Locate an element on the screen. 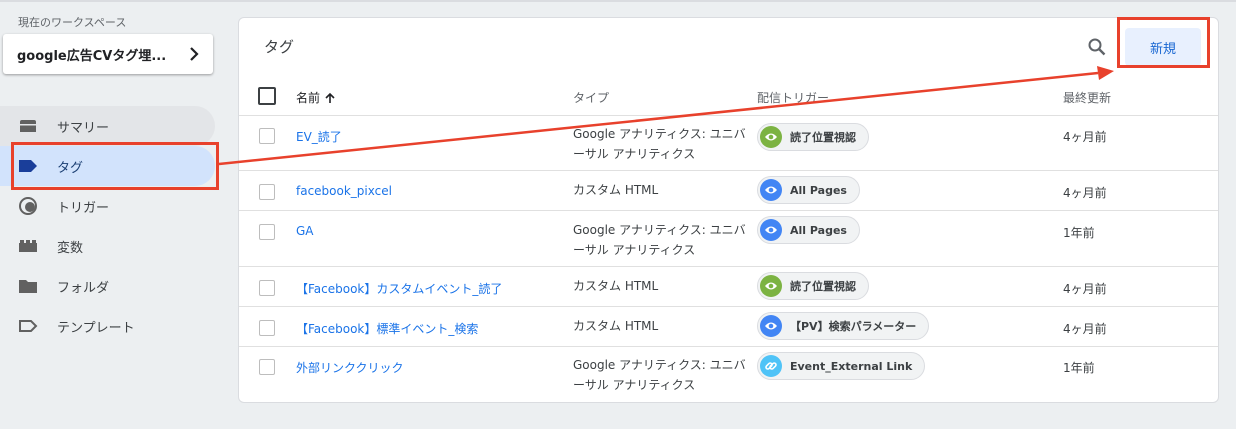 The image size is (1236, 429). summary-icon is located at coordinates (28, 126).